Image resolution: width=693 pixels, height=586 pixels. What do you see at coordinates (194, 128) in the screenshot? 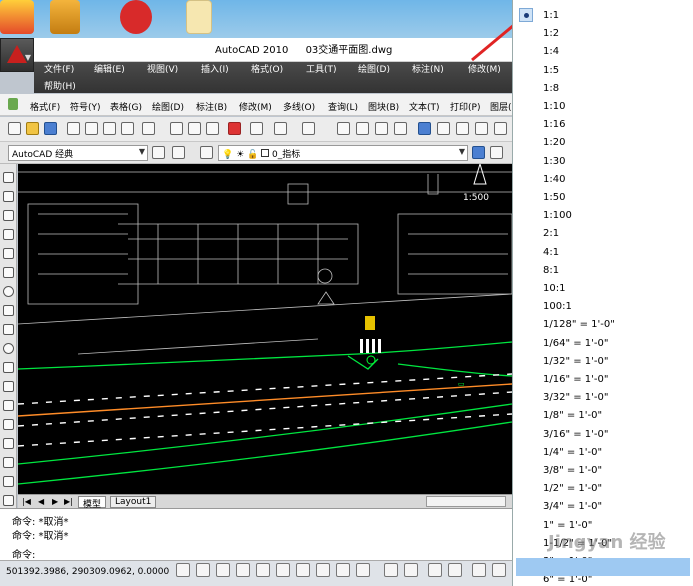
I see `copy-icon` at bounding box center [194, 128].